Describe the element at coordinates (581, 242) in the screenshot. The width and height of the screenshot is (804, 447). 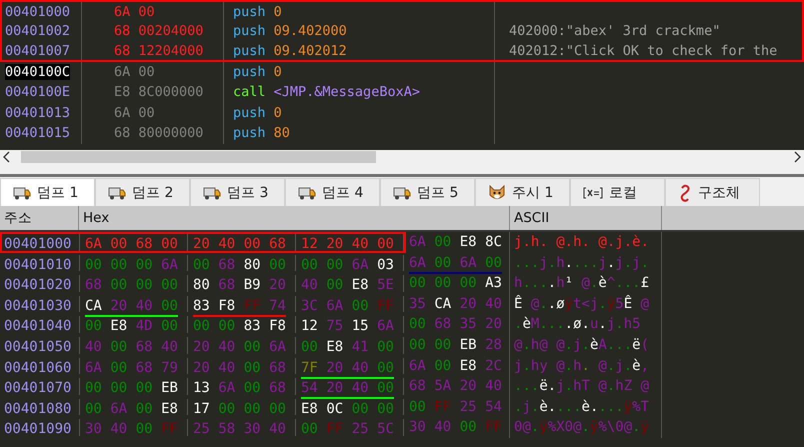
I see `ascii-text: j.h. @.h. @.j.è.` at that location.